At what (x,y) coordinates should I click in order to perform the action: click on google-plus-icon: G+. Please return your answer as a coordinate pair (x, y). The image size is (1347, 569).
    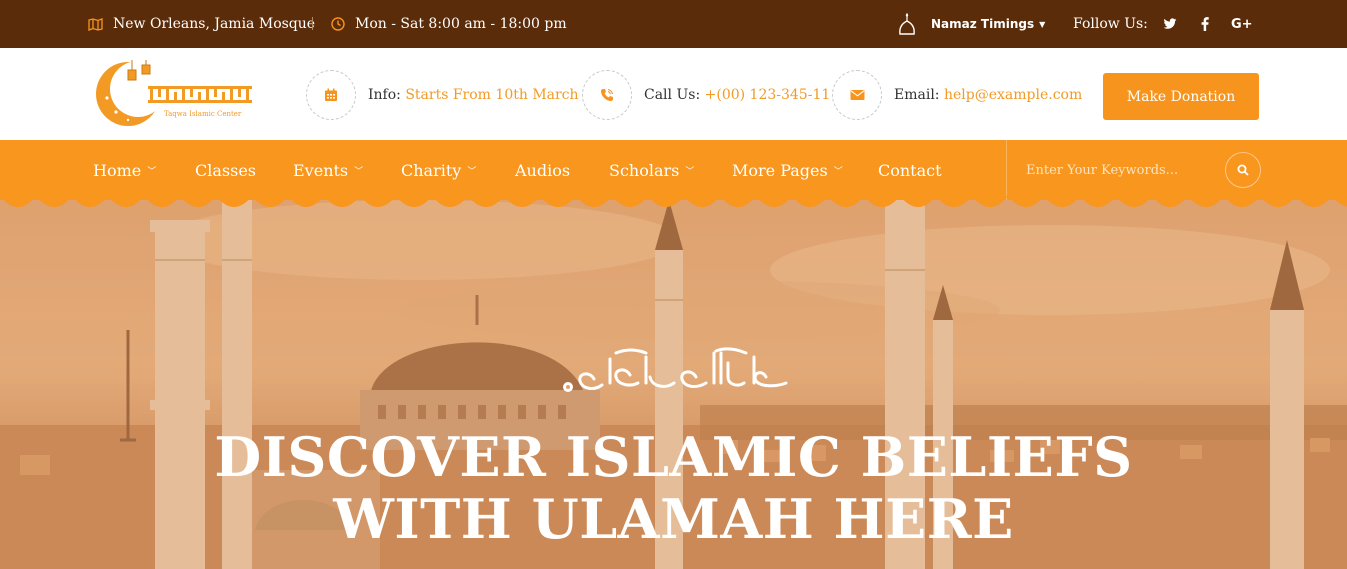
    Looking at the image, I should click on (1242, 24).